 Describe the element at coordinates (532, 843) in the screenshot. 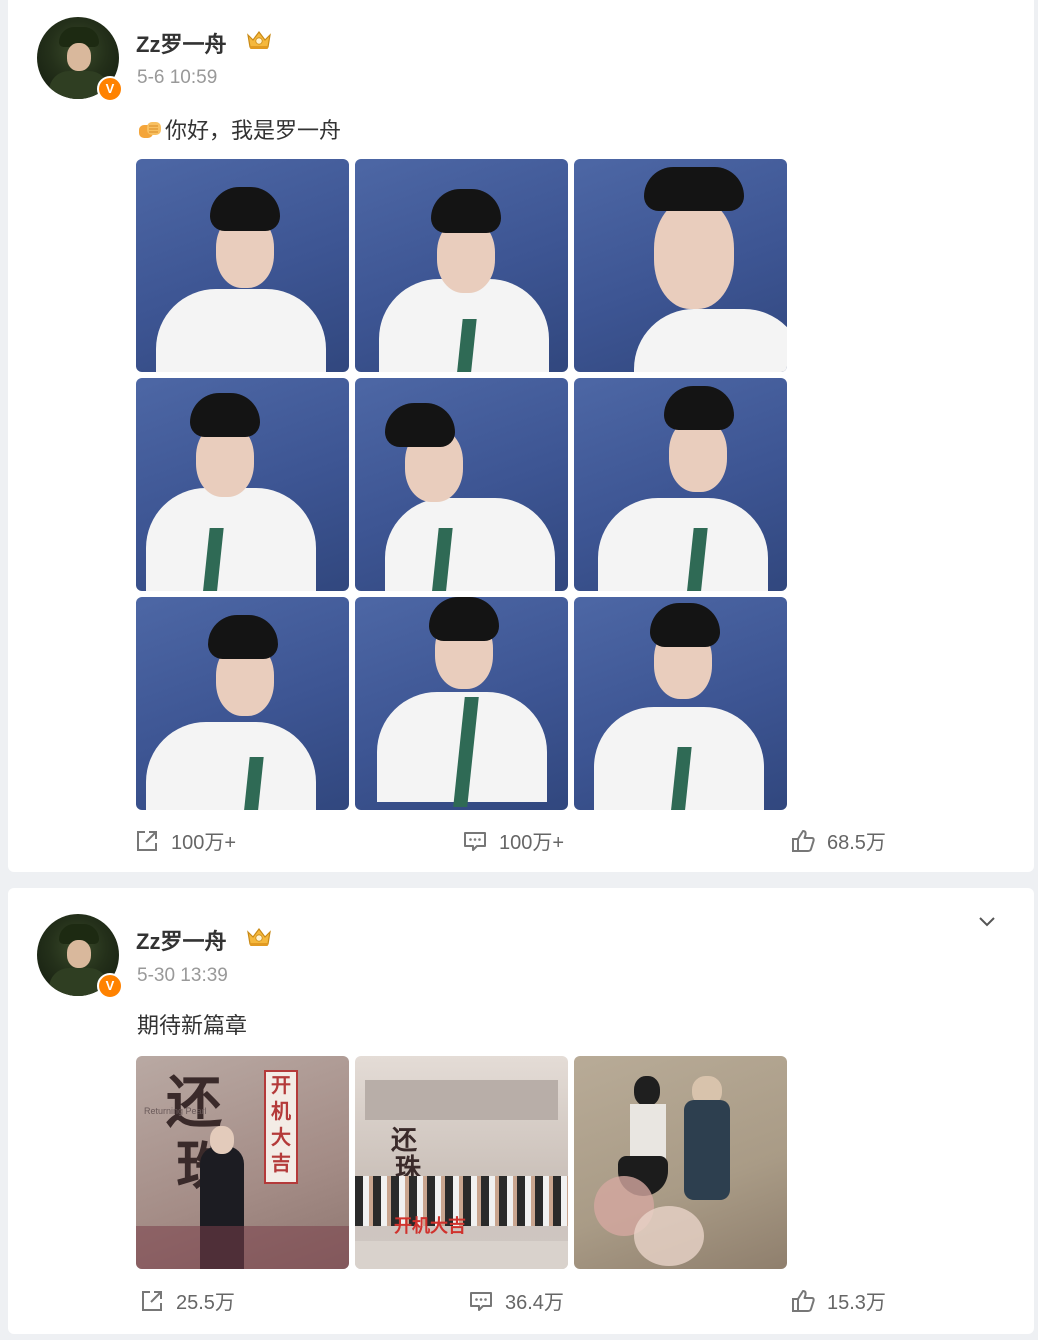

I see `comment-count: 100万+` at that location.